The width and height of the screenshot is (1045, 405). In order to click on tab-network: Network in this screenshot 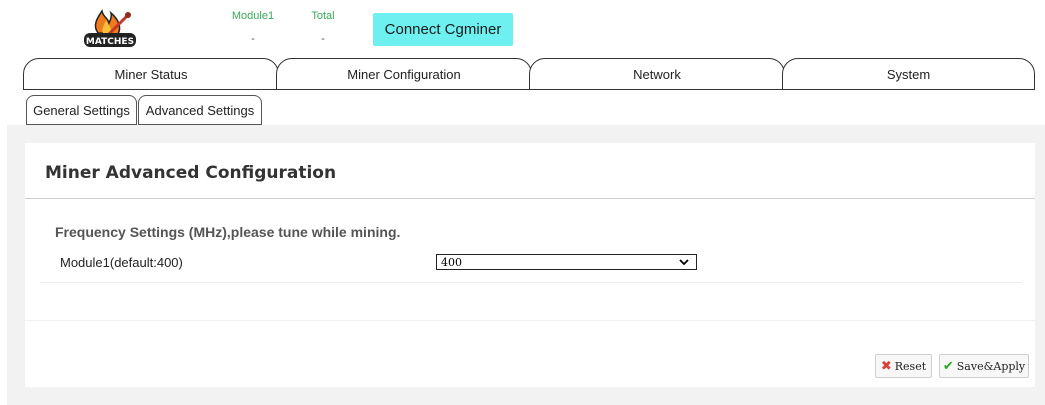, I will do `click(657, 74)`.